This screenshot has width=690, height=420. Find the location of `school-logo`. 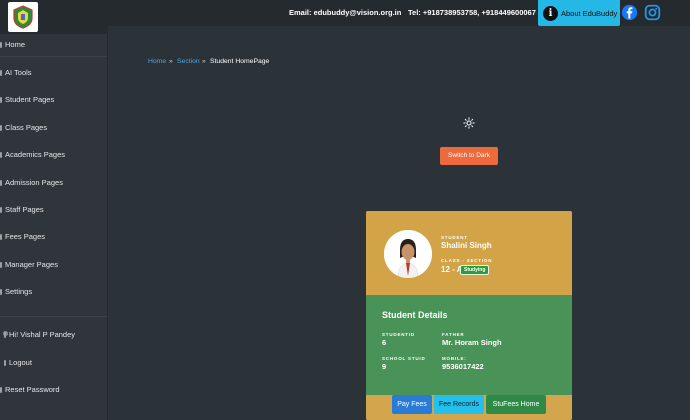

school-logo is located at coordinates (23, 17).